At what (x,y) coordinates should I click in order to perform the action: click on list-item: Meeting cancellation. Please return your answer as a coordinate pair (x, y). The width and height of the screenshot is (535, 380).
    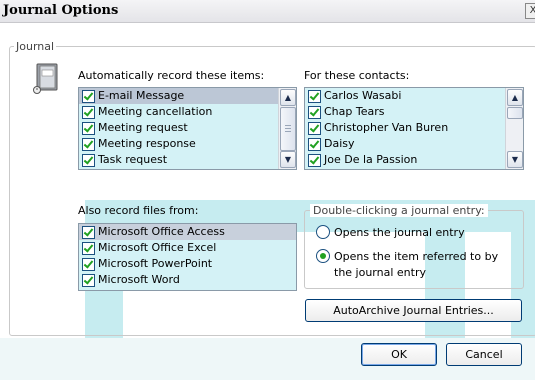
    Looking at the image, I should click on (179, 112).